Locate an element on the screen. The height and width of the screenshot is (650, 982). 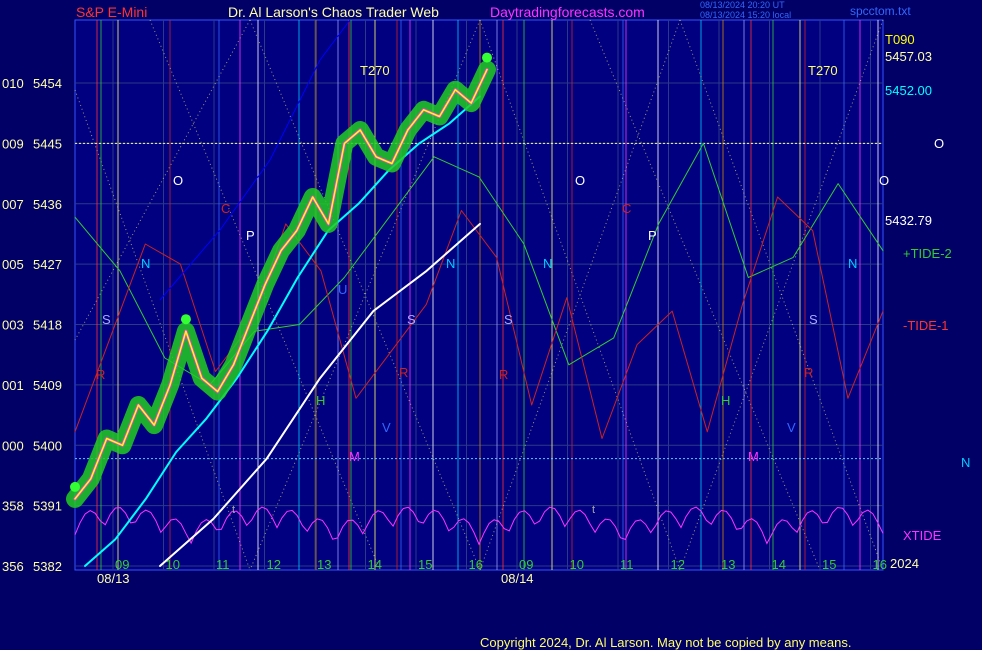
r-label-1: R is located at coordinates (101, 374).